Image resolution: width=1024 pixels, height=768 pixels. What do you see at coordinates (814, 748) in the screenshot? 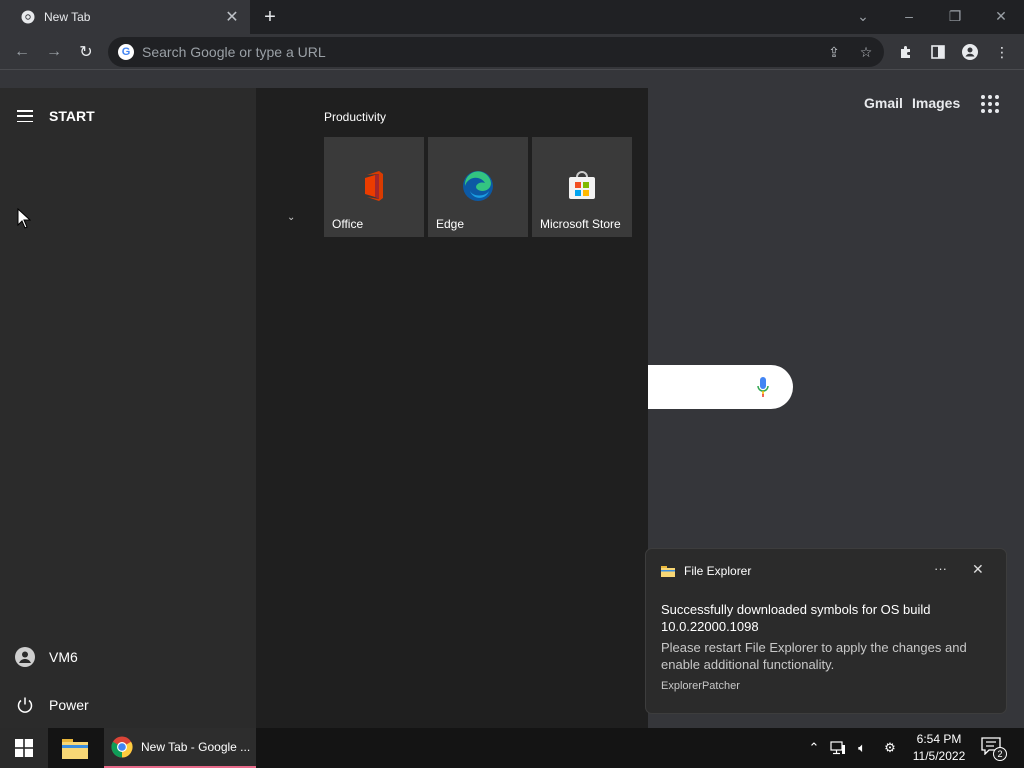
I see `show-hidden-icons-icon: ⌃` at bounding box center [814, 748].